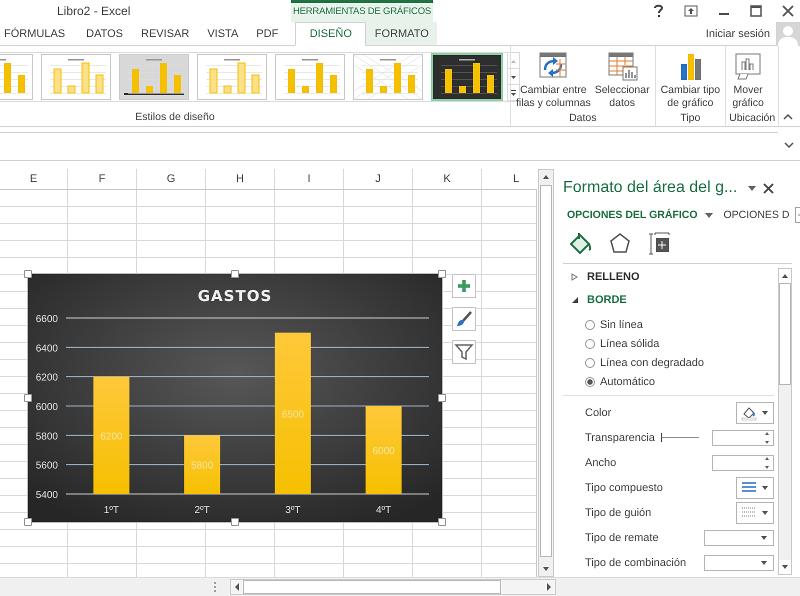 The image size is (800, 596). Describe the element at coordinates (39, 33) in the screenshot. I see `ribbon-tab: FÓRMULAS` at that location.